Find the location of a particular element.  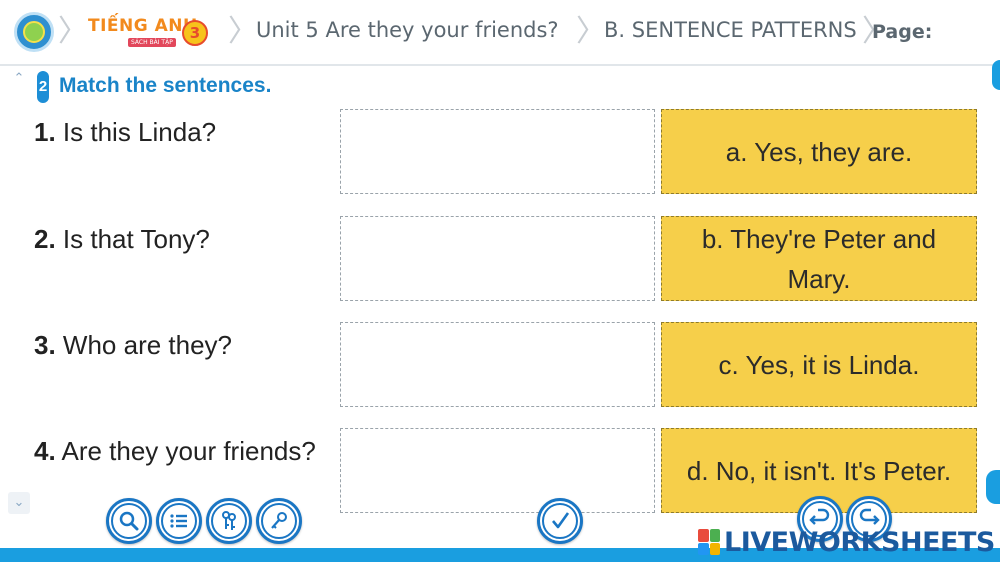

liveworksheets-wordmark: LIVEWORKSHEETS is located at coordinates (859, 542).